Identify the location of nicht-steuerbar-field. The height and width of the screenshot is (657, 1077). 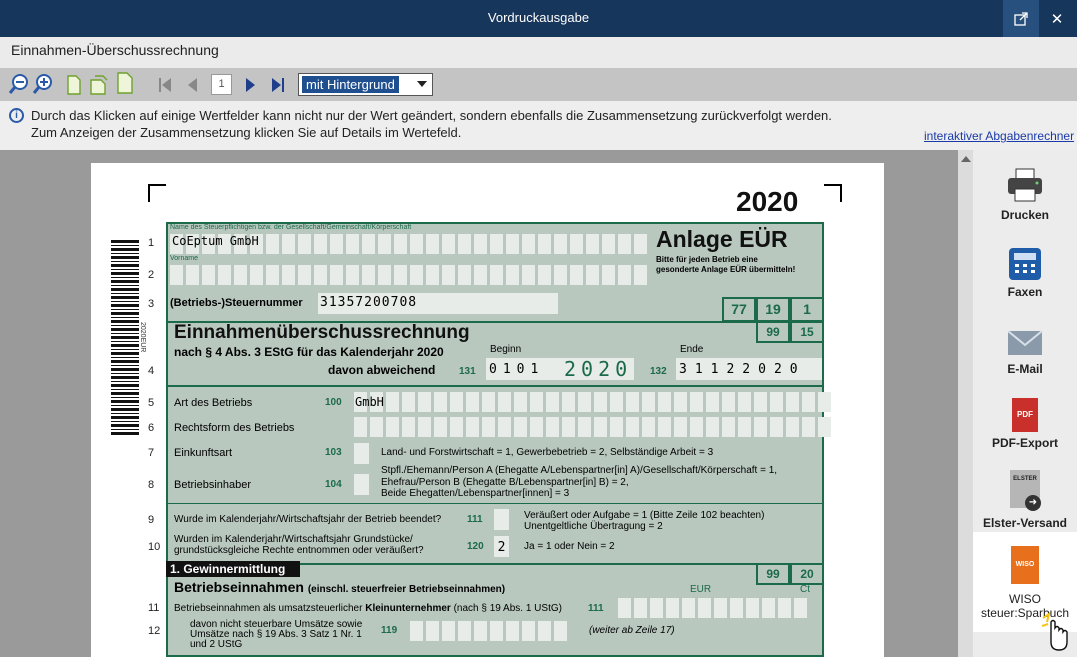
(488, 631).